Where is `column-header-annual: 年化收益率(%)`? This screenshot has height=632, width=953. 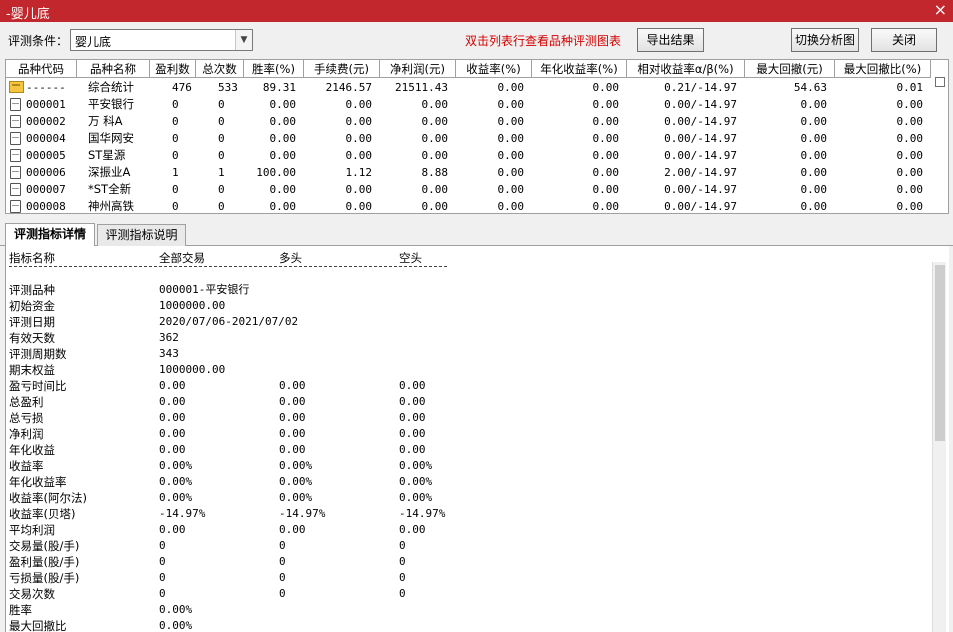
column-header-annual: 年化收益率(%) is located at coordinates (579, 69).